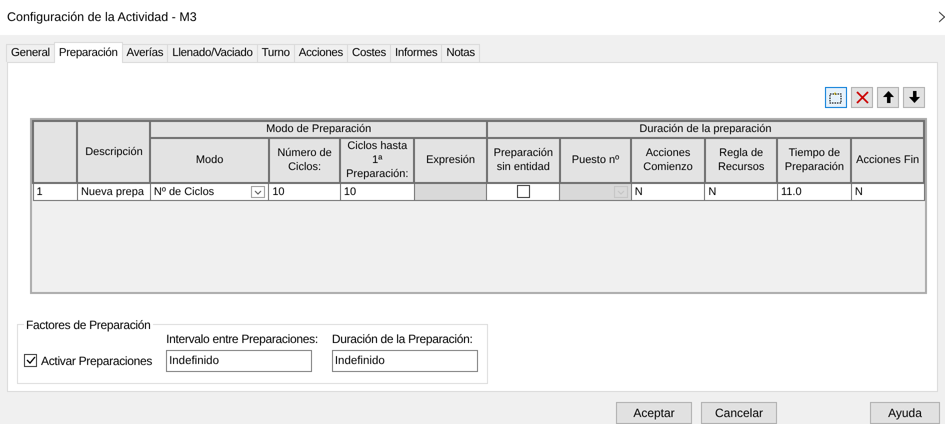 The image size is (945, 424). I want to click on delete-button, so click(862, 97).